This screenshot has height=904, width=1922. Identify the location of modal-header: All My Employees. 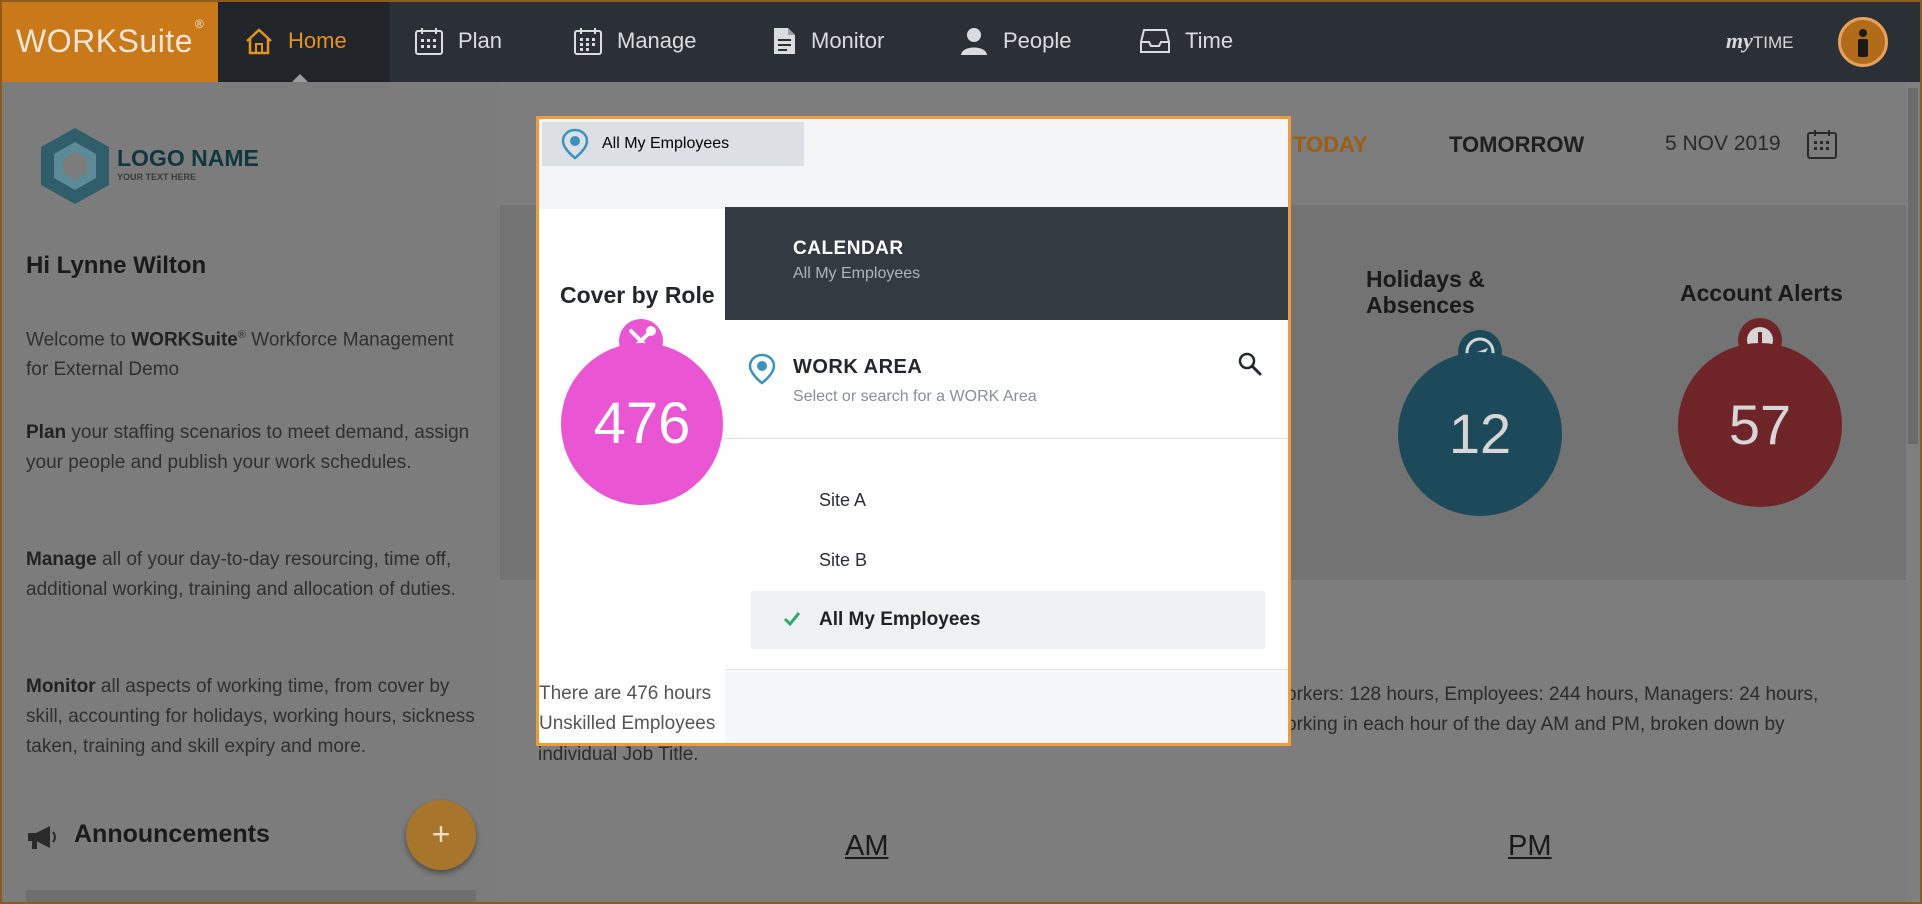
(913, 164).